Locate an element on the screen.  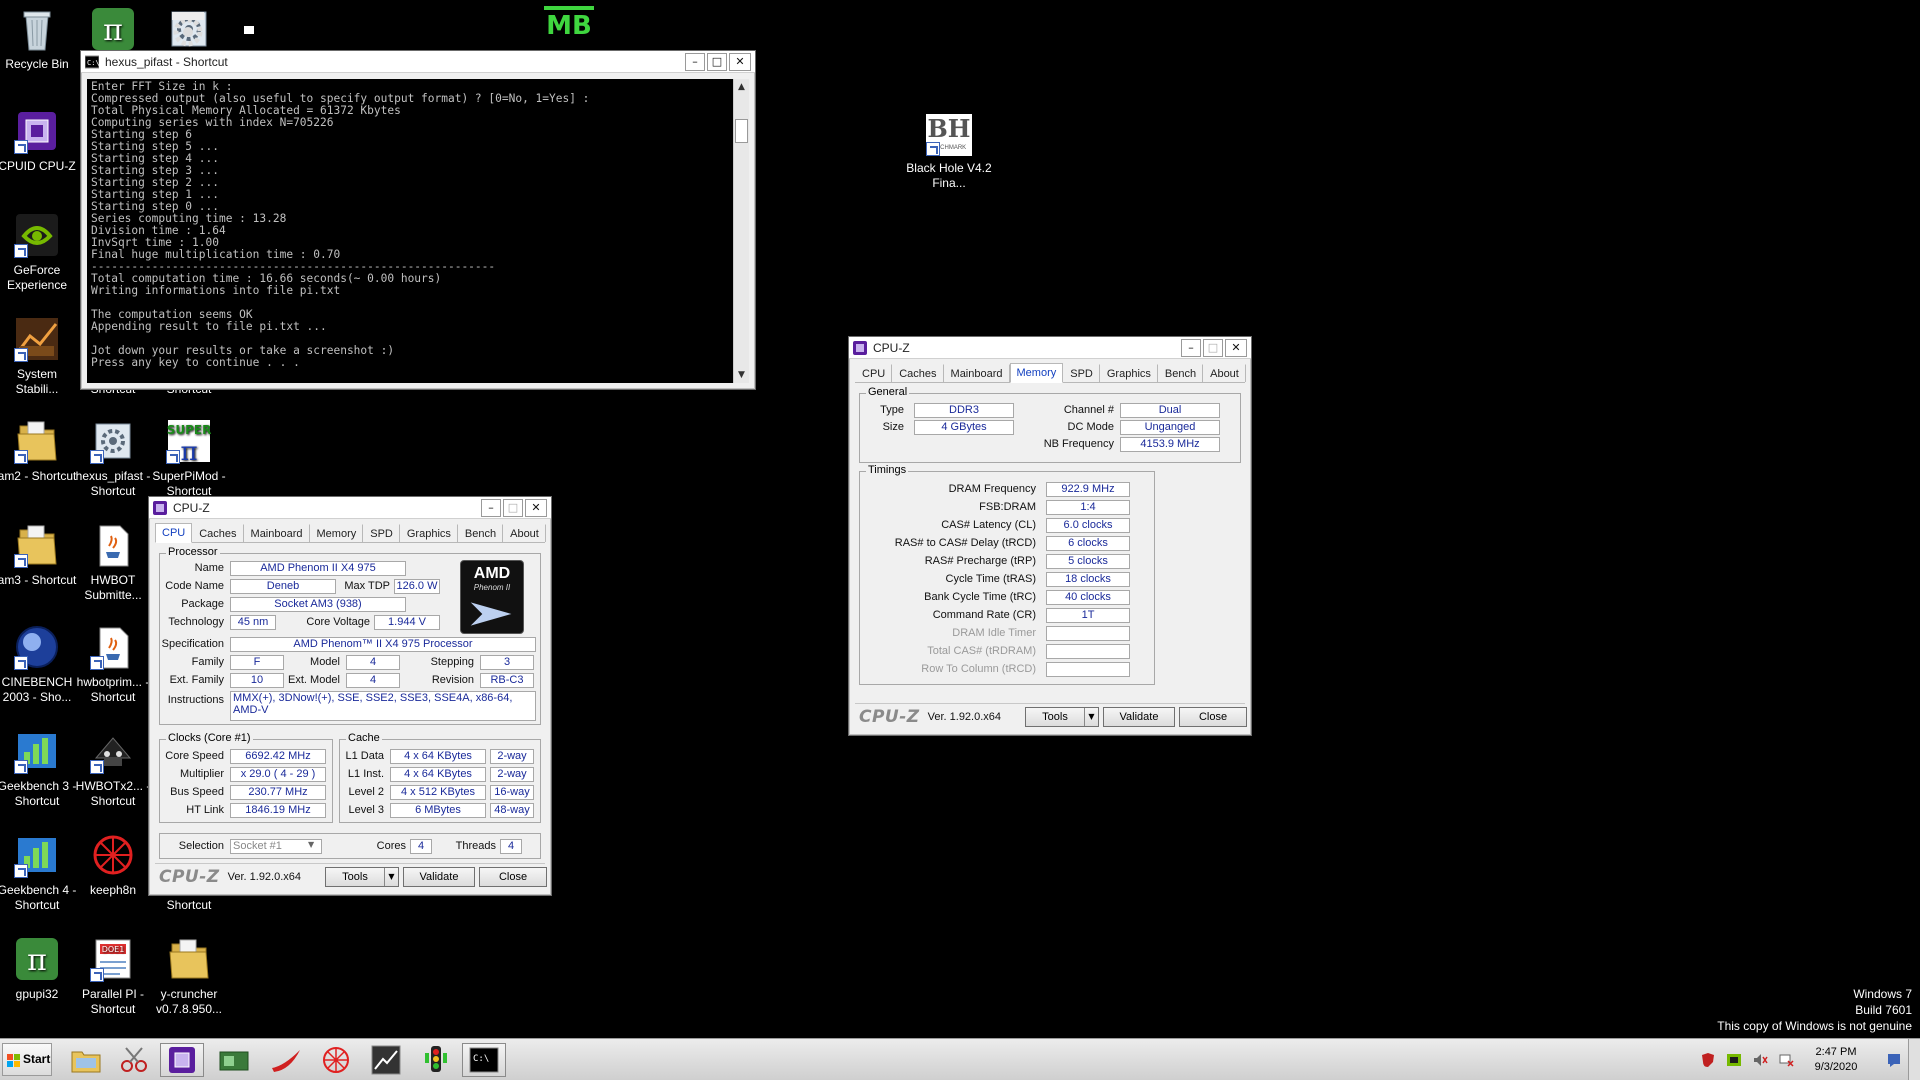
bh-logo-text: BH is located at coordinates (949, 128).